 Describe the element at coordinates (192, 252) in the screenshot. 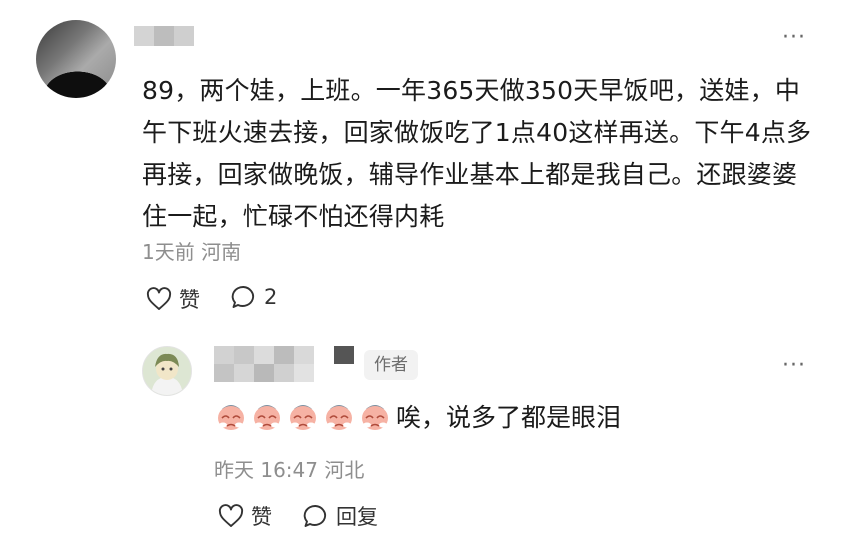

I see `comment-meta: 1天前 河南` at that location.